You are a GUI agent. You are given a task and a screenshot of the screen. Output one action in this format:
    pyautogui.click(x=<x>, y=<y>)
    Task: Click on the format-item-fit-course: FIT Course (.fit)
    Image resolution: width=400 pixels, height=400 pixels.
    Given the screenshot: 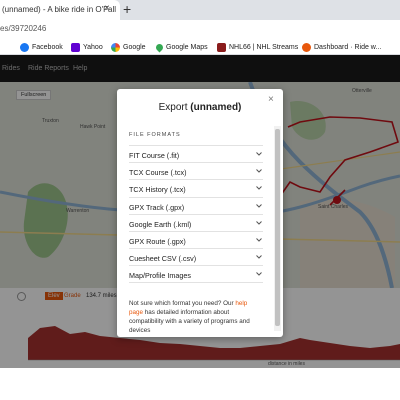 What is the action you would take?
    pyautogui.click(x=196, y=153)
    